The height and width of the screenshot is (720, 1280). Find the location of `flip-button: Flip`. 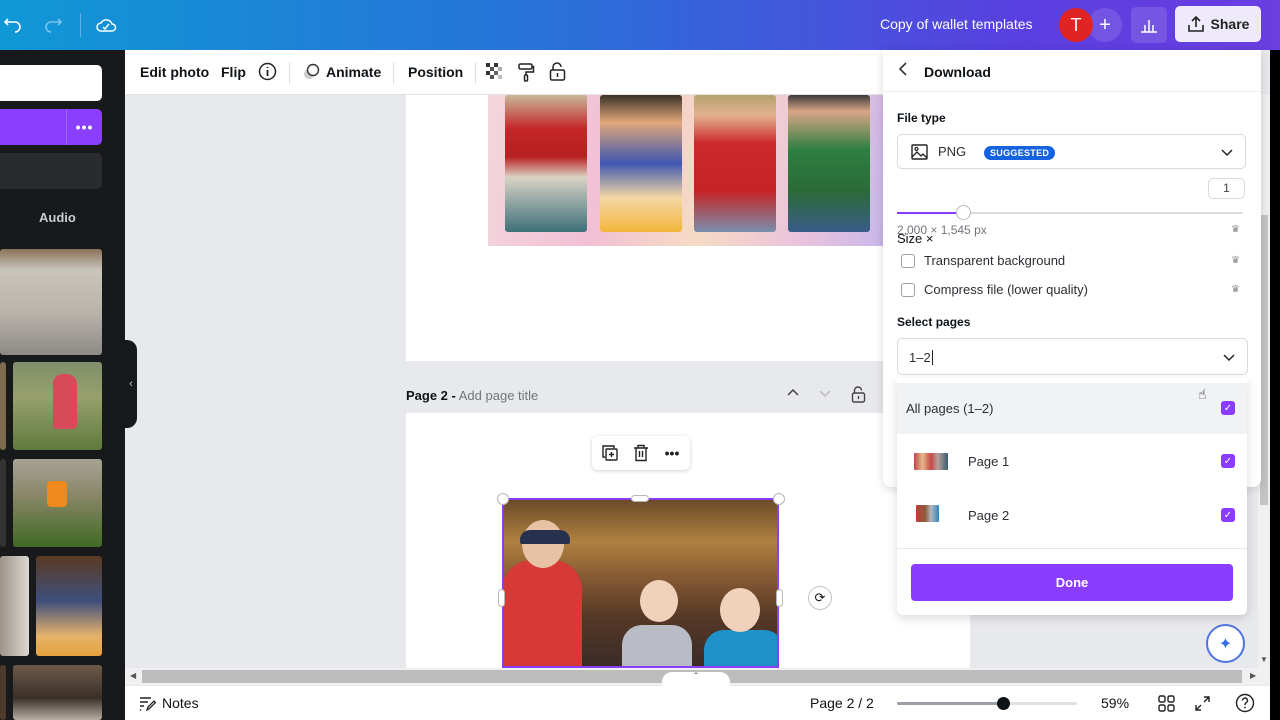

flip-button: Flip is located at coordinates (233, 72).